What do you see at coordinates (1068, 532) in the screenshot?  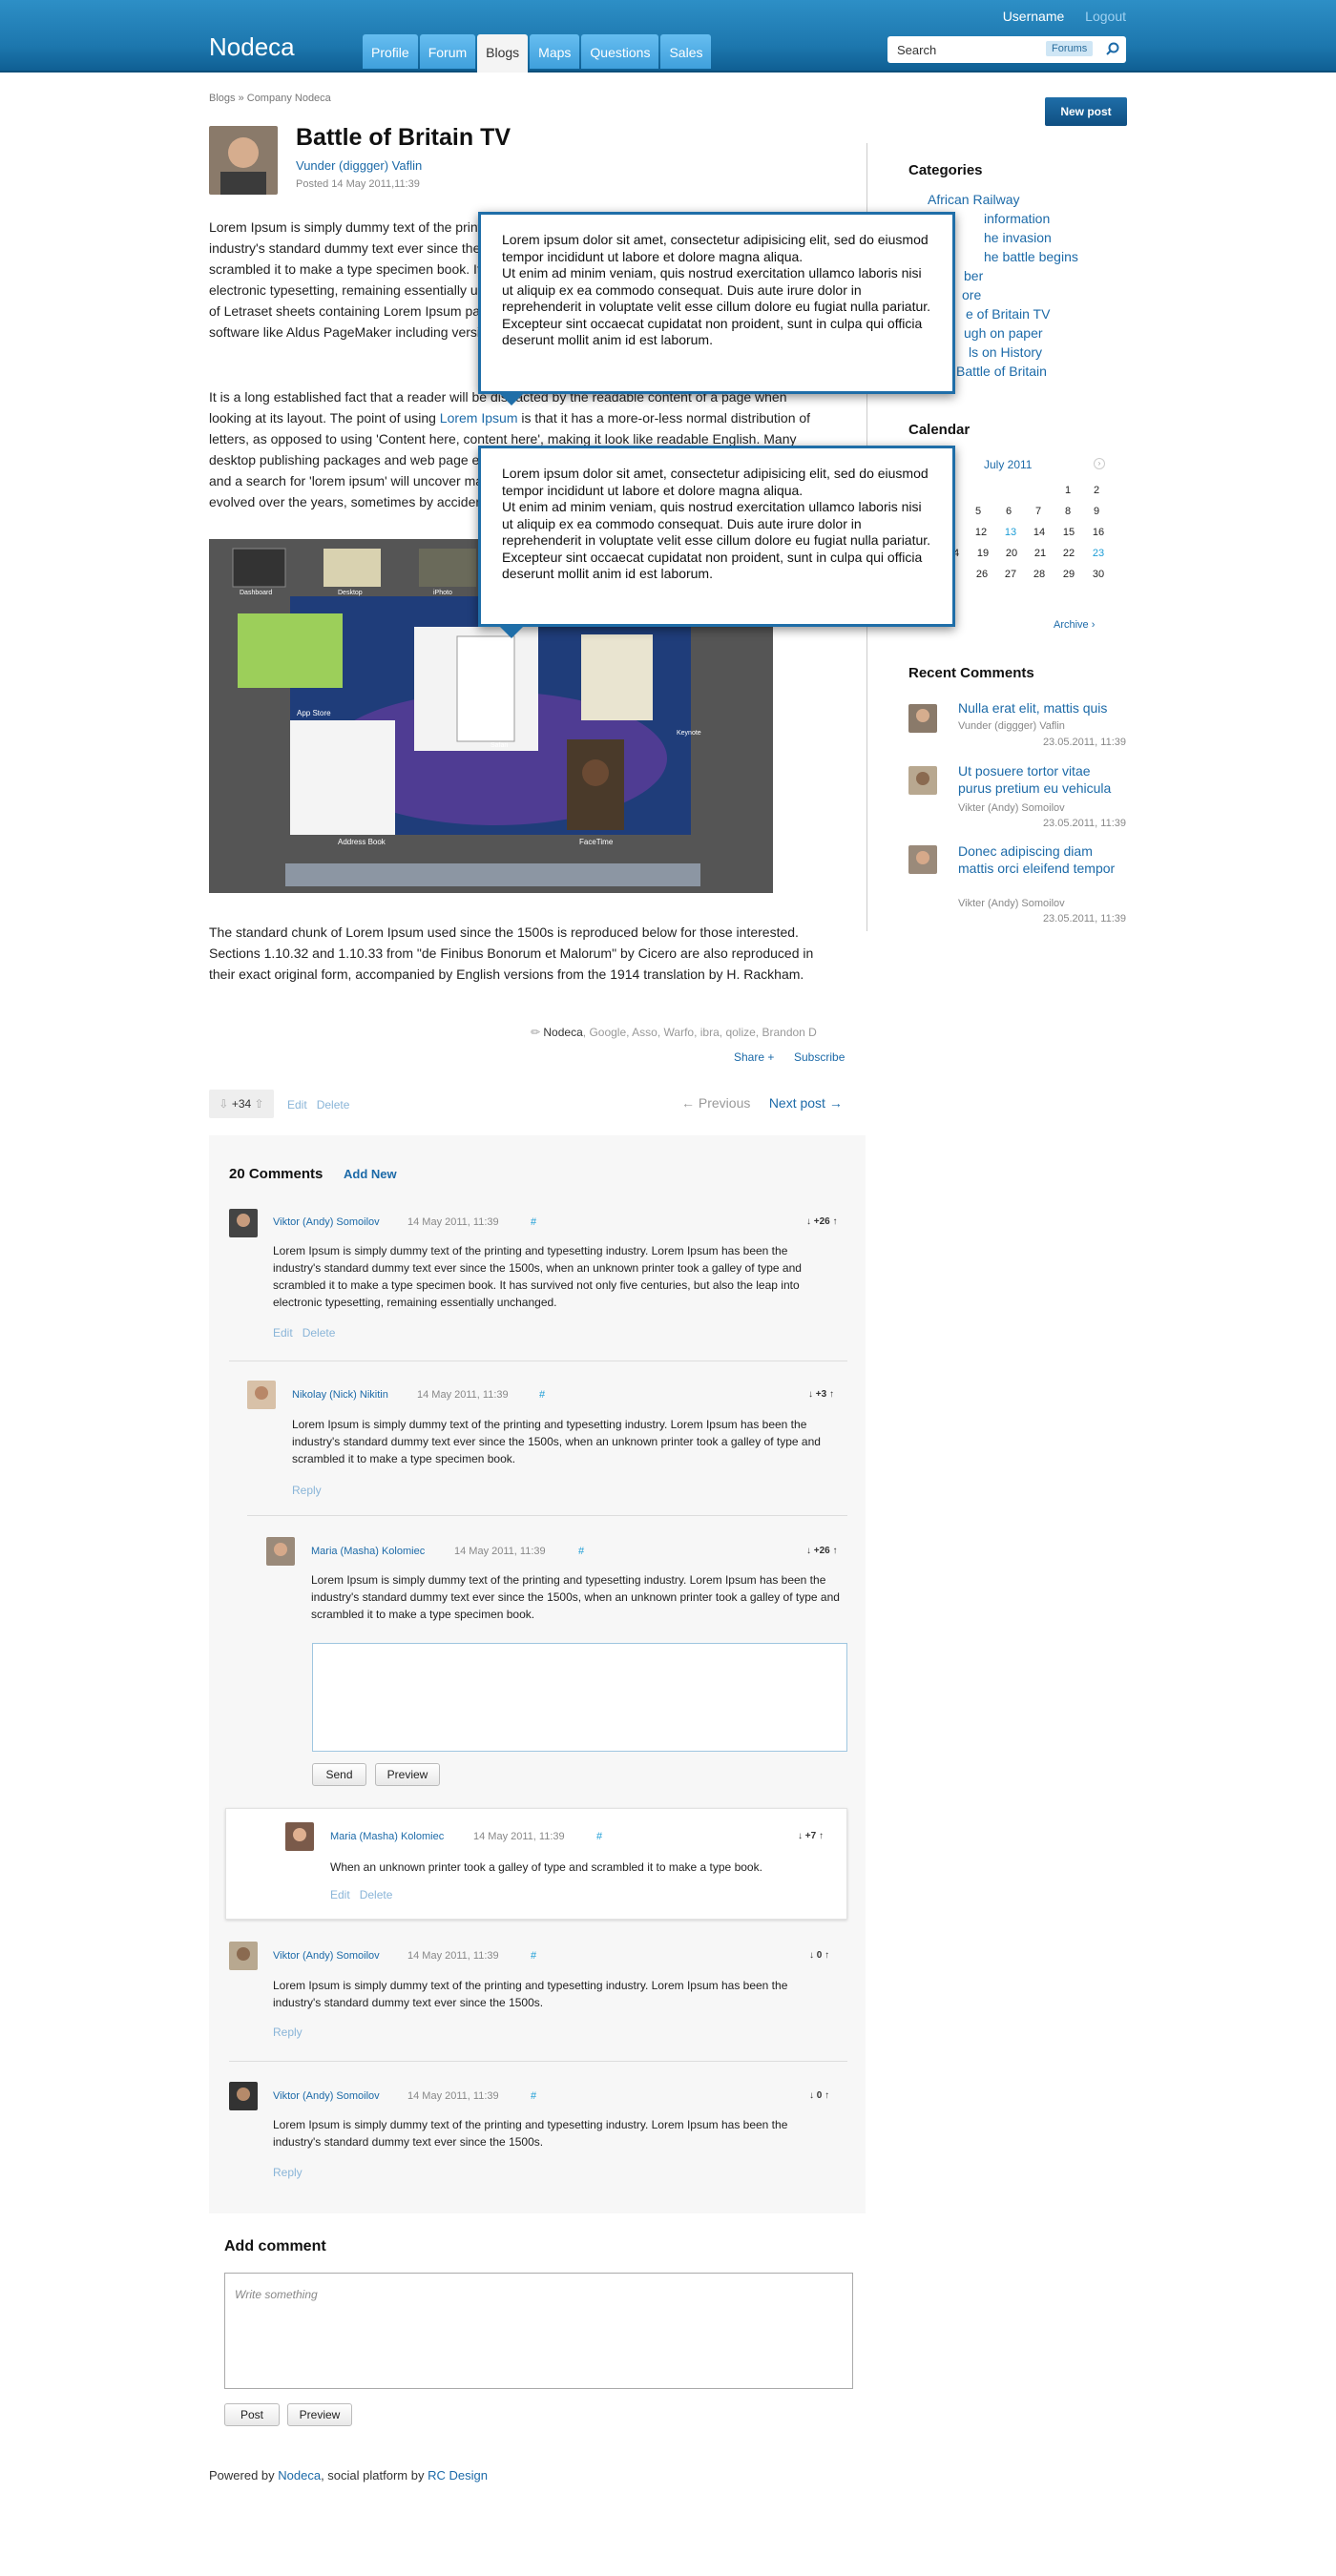 I see `calendar-day: 15` at bounding box center [1068, 532].